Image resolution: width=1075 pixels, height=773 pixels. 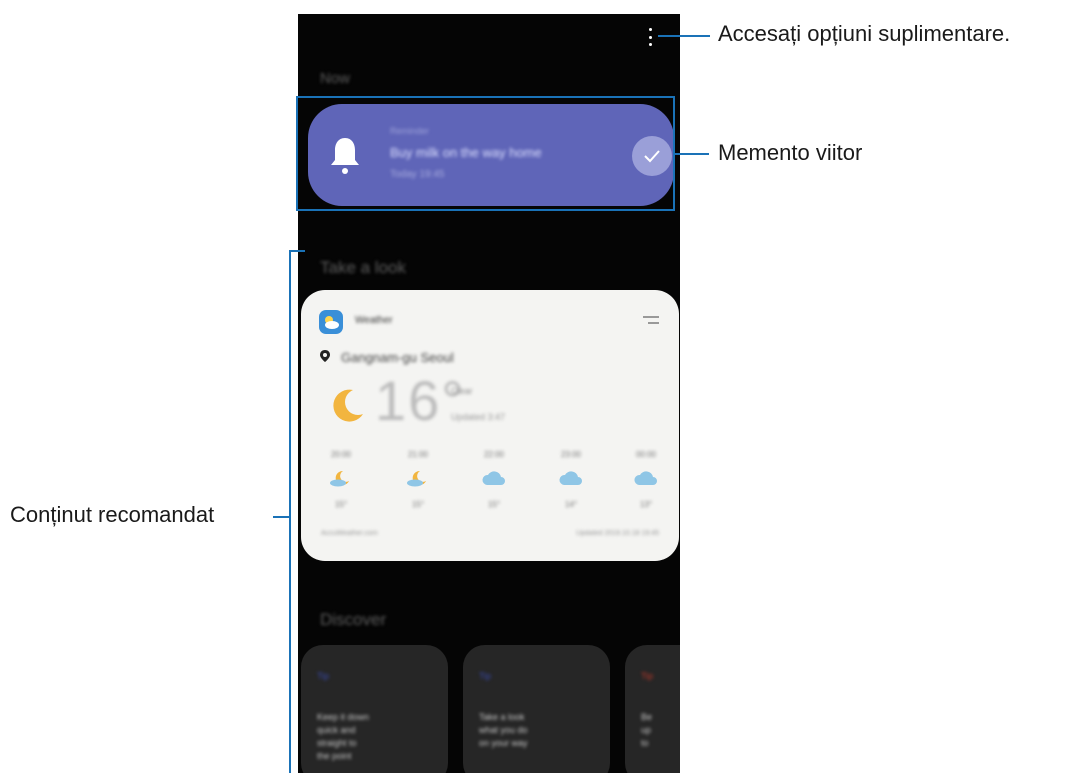 I want to click on forecast-temp: 13°, so click(x=646, y=504).